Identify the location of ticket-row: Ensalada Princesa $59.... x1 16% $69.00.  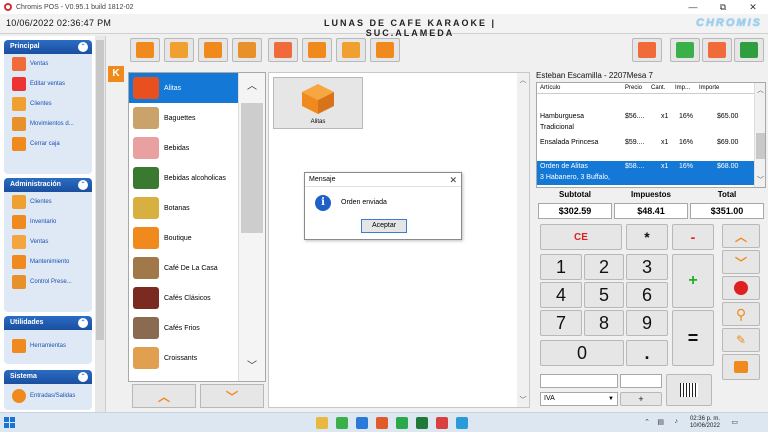
(646, 148).